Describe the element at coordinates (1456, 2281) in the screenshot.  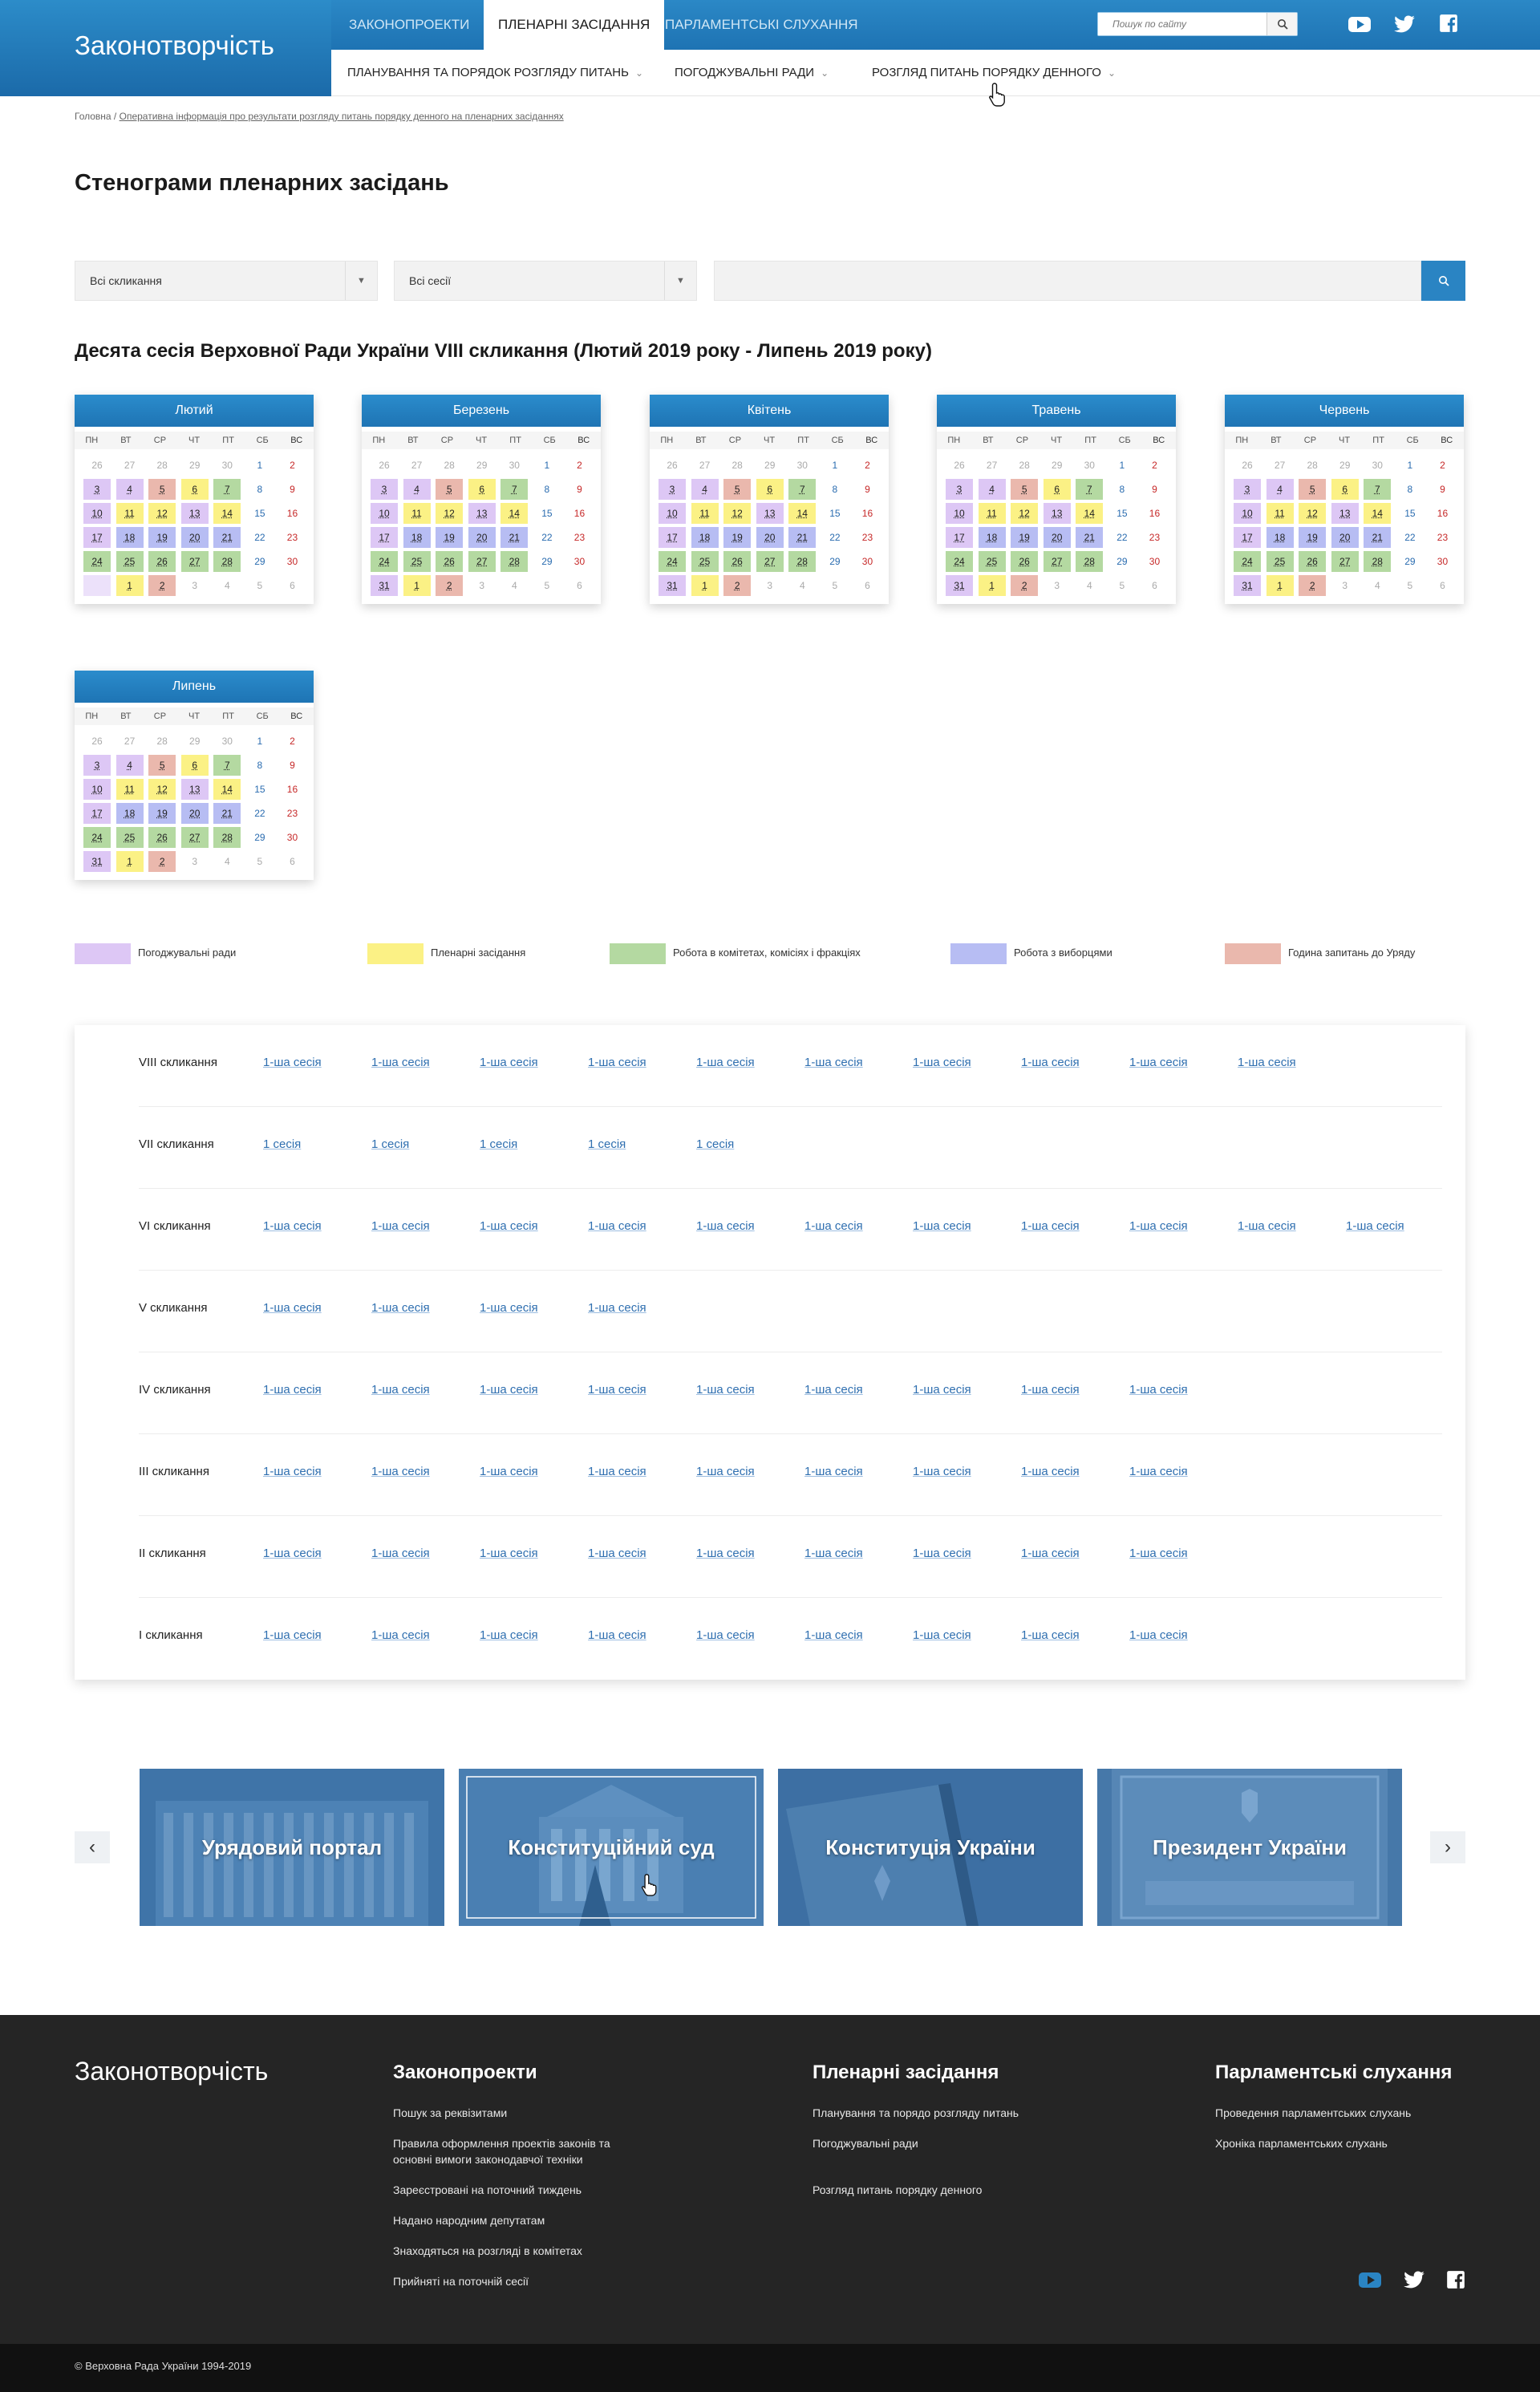
I see `facebook-icon` at that location.